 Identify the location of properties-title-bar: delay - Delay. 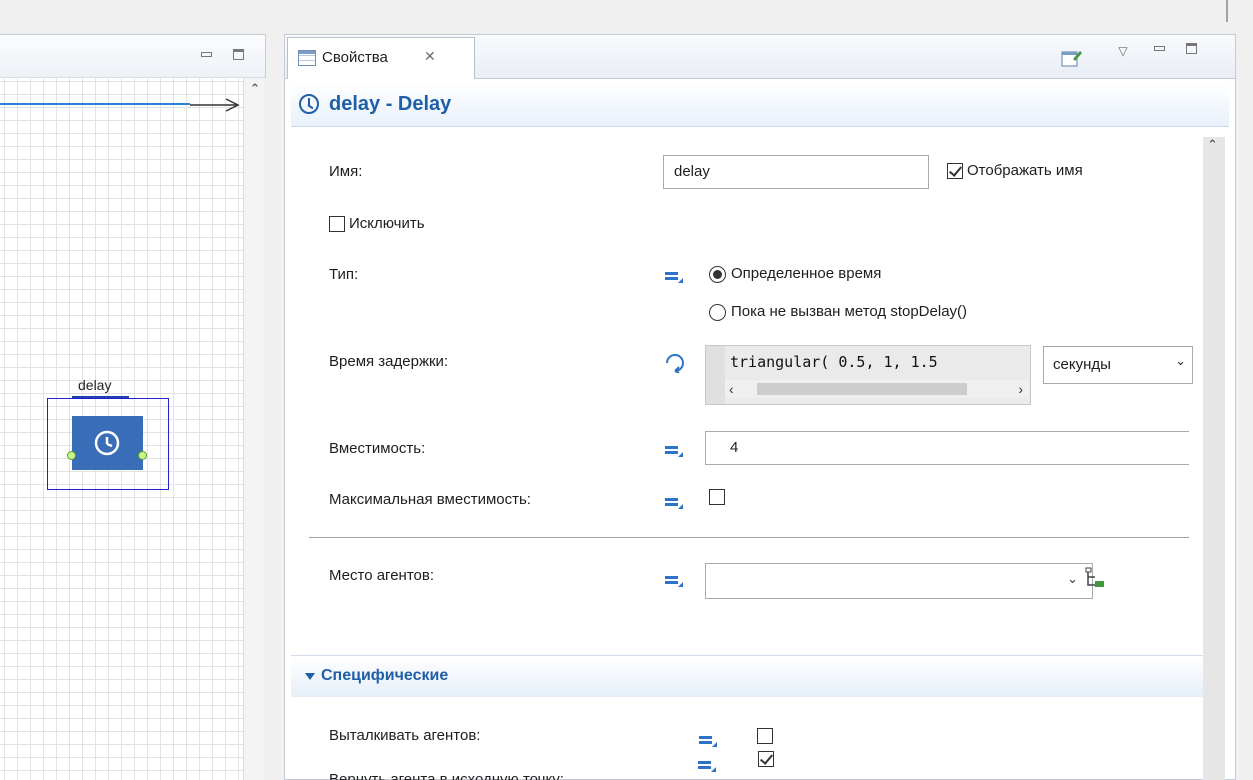
(760, 105).